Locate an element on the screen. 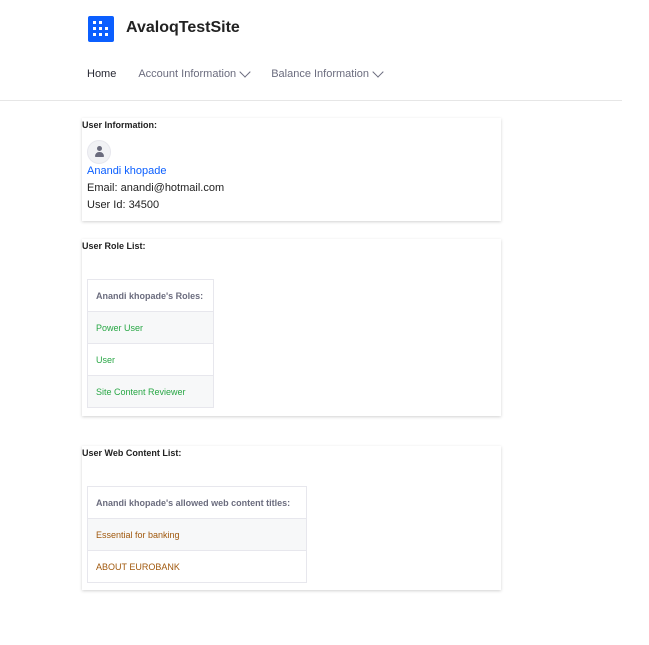 This screenshot has height=645, width=649. nav-account-information: Account Information is located at coordinates (194, 73).